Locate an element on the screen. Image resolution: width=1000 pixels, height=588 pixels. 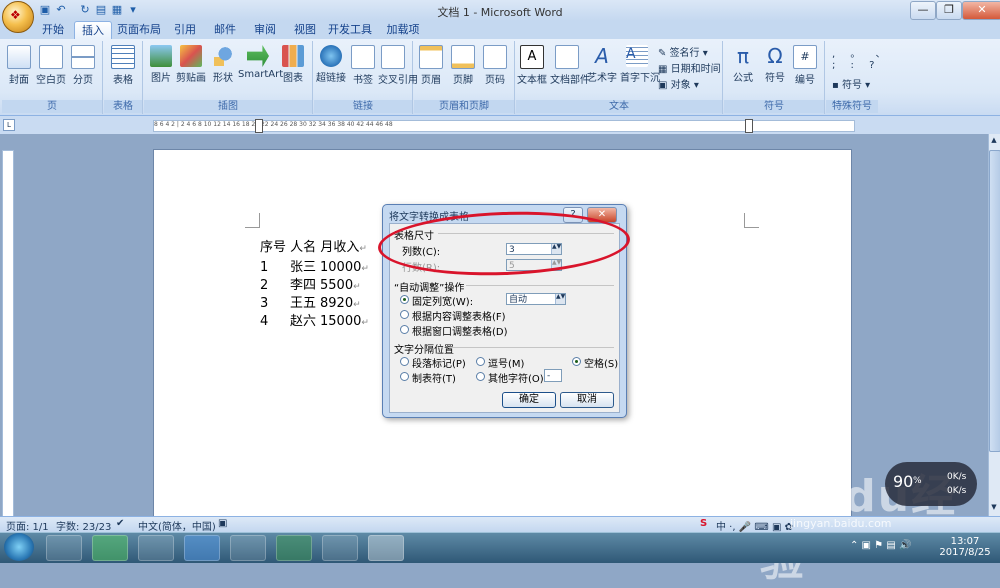
dropcap-button: A 首字下沉 is located at coordinates (640, 64).